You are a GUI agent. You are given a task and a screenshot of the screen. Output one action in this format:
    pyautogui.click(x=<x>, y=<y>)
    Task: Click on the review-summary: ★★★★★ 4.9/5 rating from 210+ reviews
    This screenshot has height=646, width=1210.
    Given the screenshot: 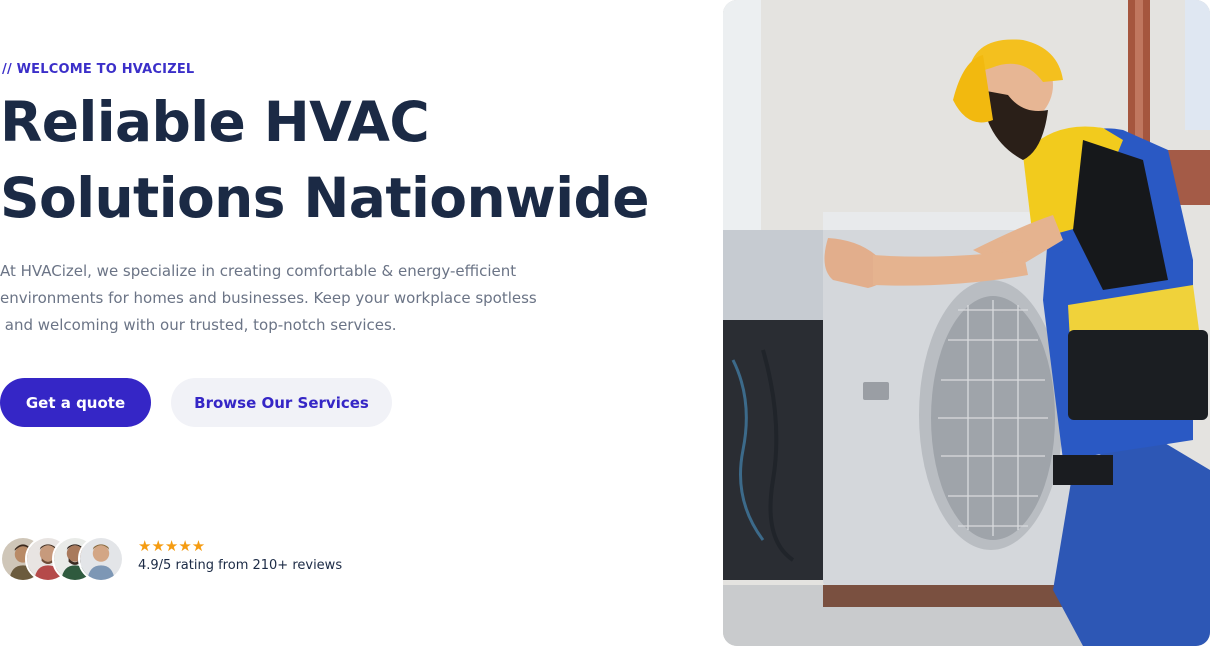 What is the action you would take?
    pyautogui.click(x=180, y=560)
    